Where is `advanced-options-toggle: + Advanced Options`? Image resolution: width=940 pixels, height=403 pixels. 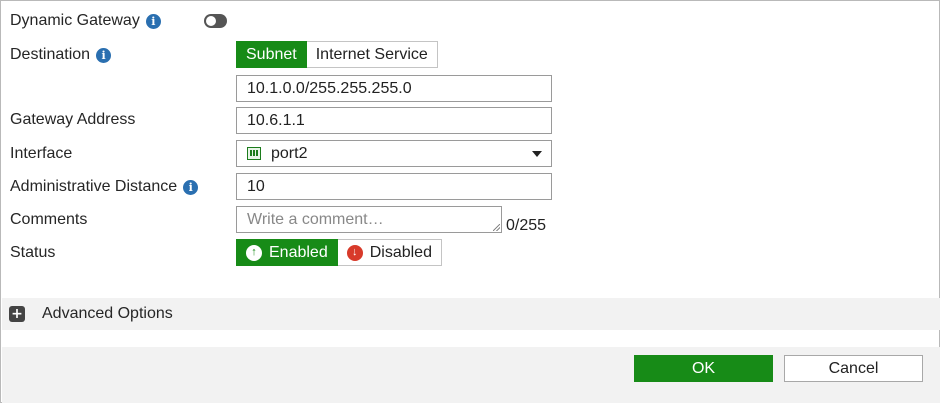
advanced-options-toggle: + Advanced Options is located at coordinates (471, 314).